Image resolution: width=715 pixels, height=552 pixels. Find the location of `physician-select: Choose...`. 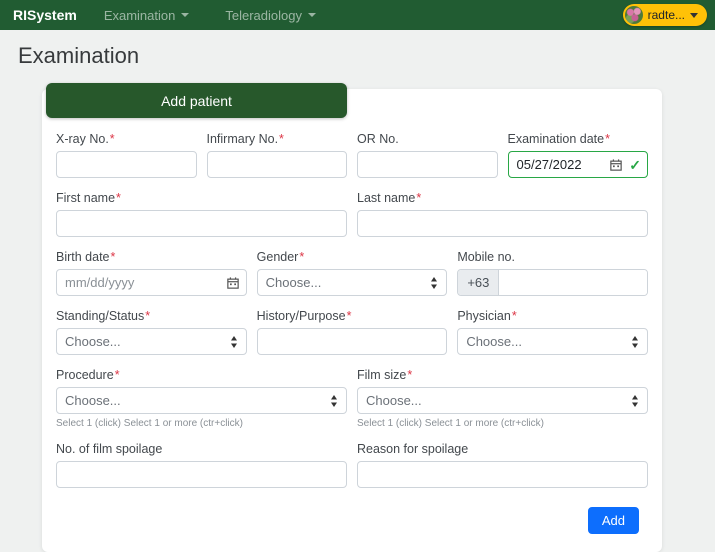

physician-select: Choose... is located at coordinates (552, 341).